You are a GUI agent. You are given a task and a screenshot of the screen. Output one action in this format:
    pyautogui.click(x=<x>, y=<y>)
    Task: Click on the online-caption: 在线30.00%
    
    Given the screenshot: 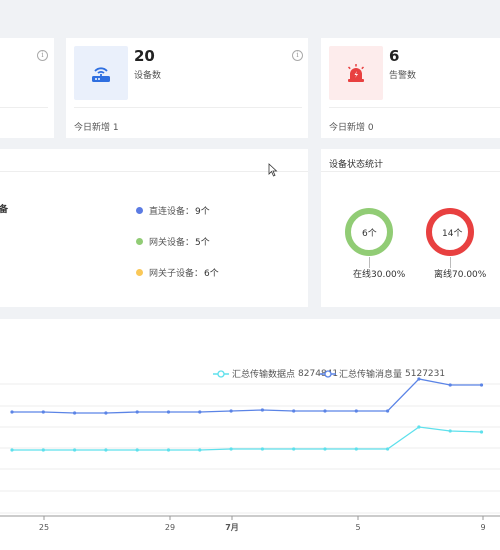 What is the action you would take?
    pyautogui.click(x=379, y=275)
    